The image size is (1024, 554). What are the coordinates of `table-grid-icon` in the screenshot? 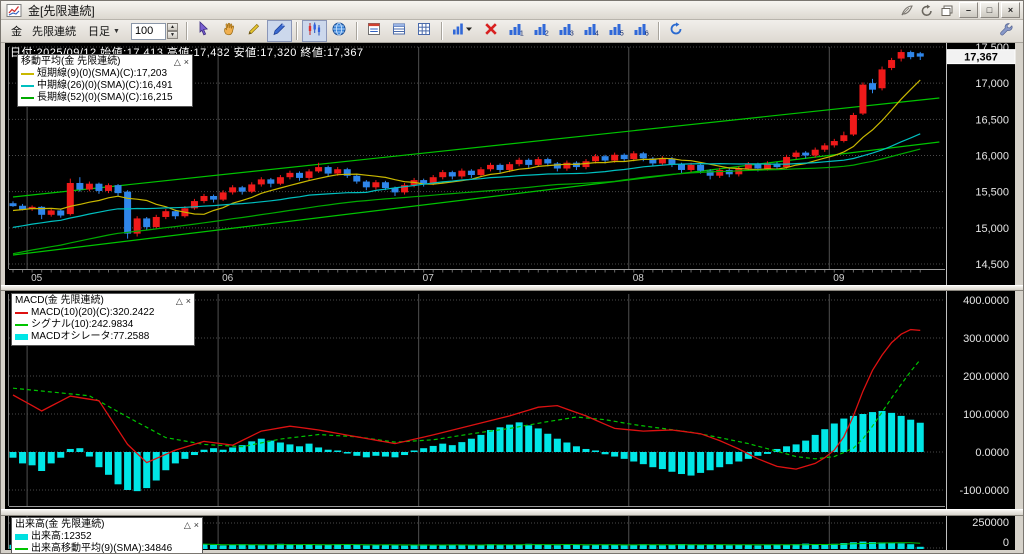 It's located at (424, 31).